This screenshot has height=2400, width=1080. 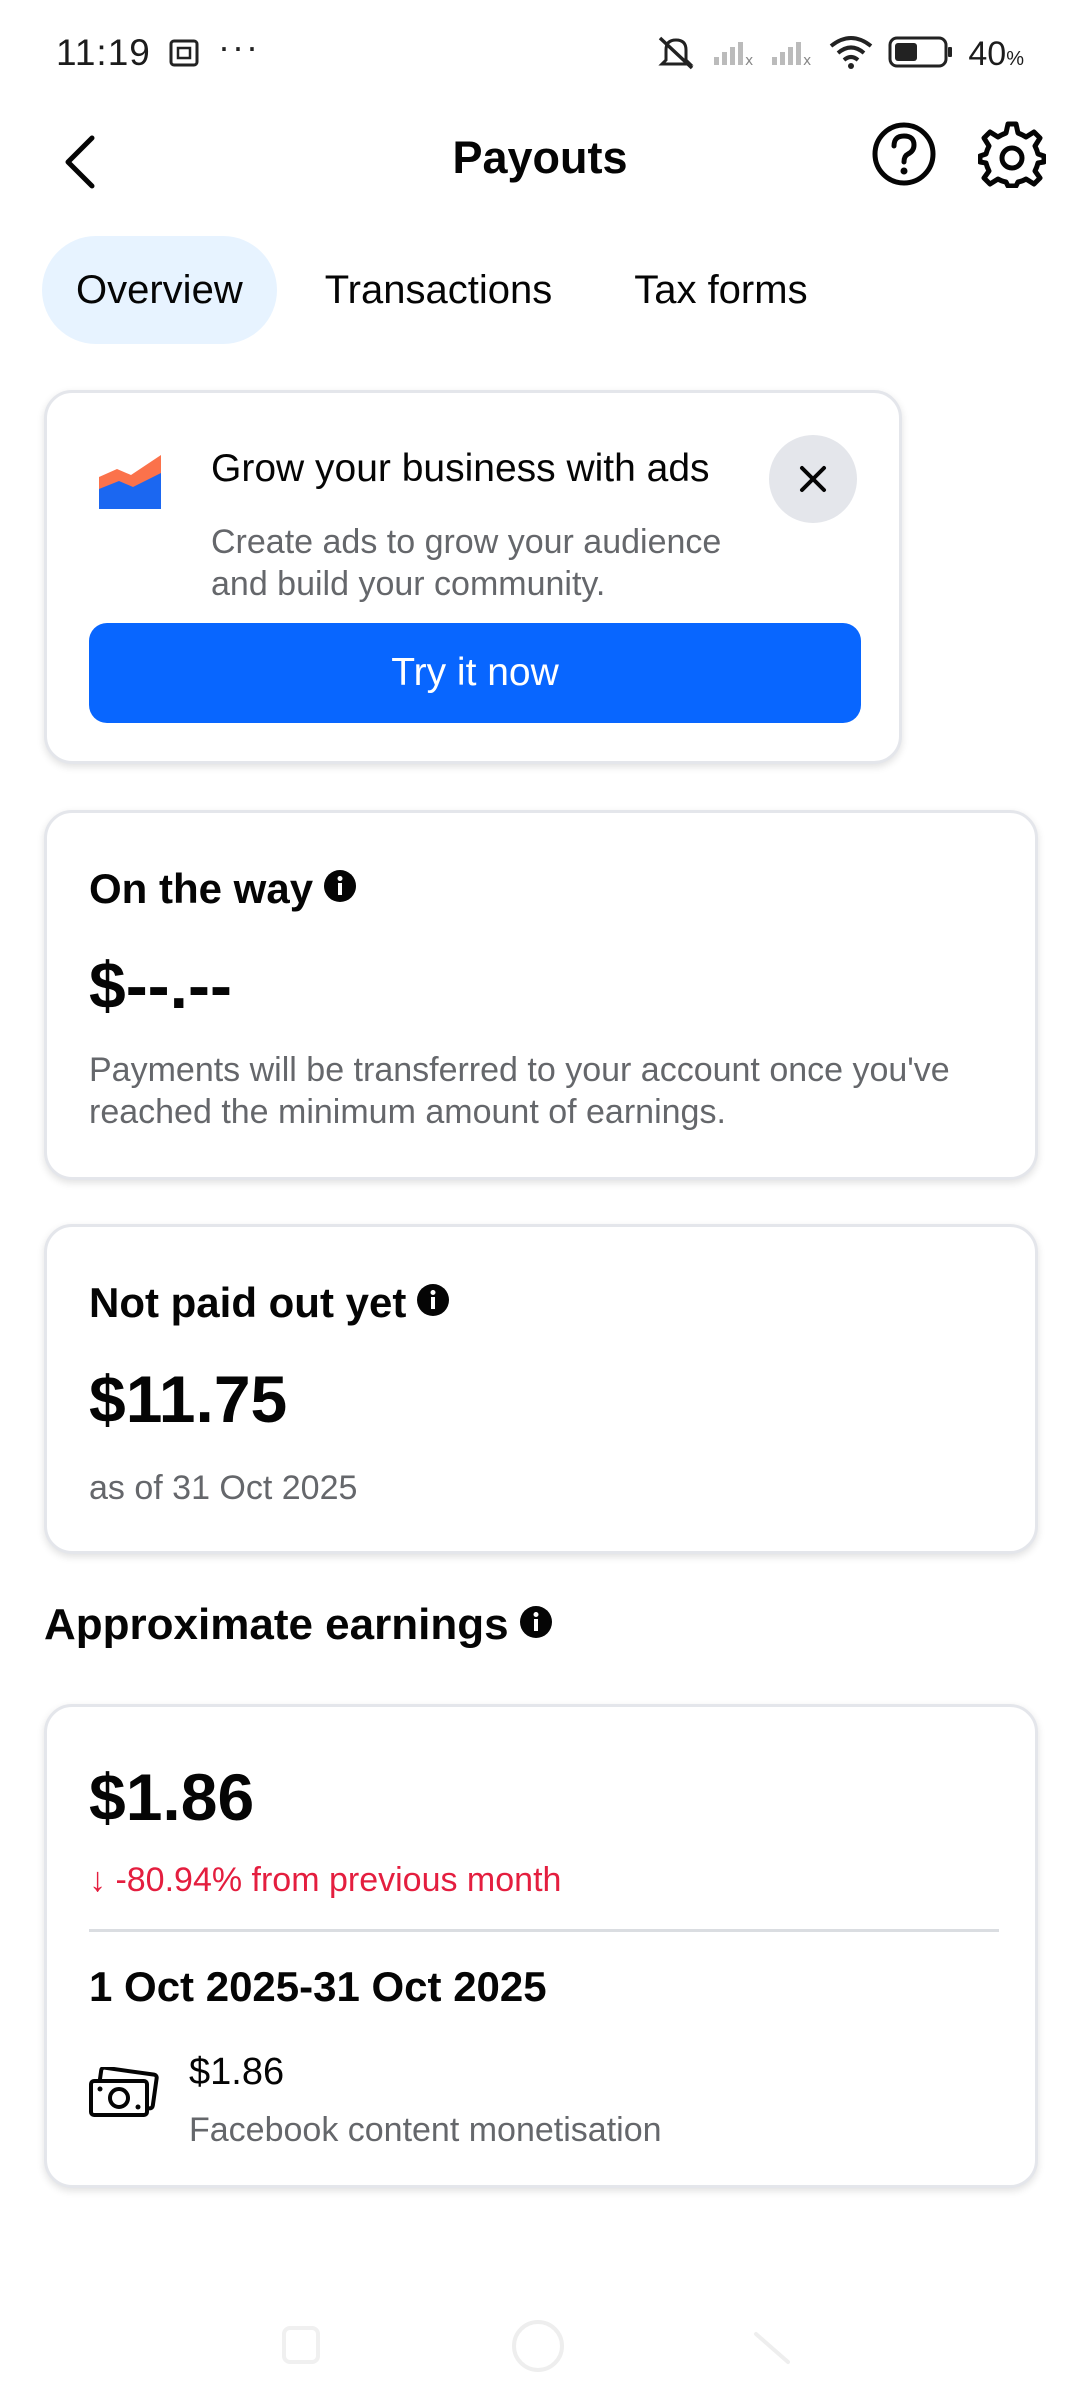 What do you see at coordinates (460, 468) in the screenshot?
I see `ads-promo-title: Grow your business with ads` at bounding box center [460, 468].